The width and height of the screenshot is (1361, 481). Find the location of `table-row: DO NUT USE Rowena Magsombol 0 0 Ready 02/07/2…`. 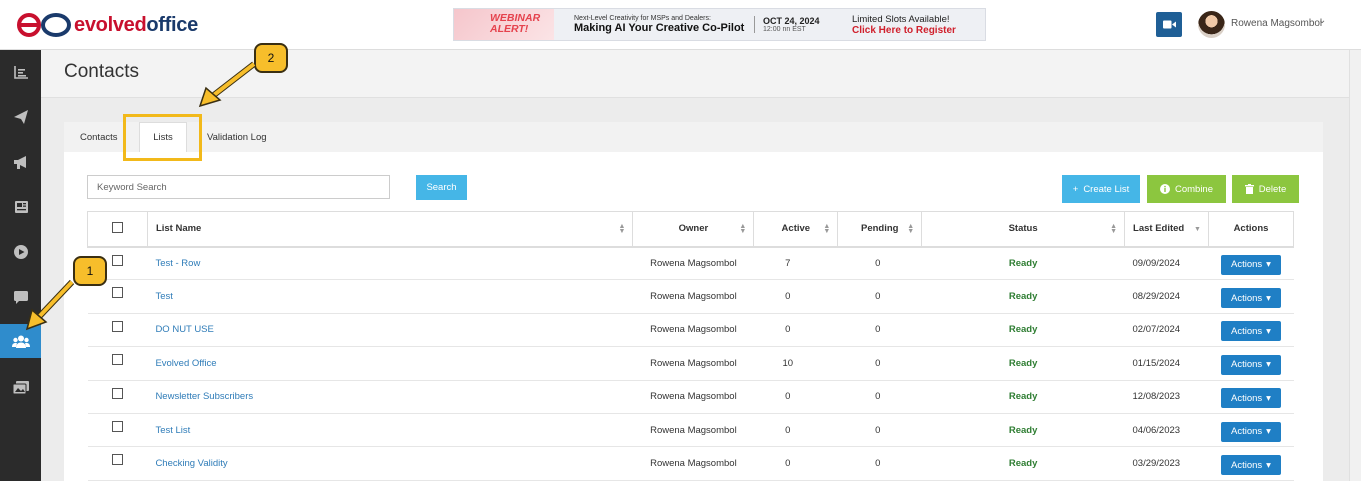

table-row: DO NUT USE Rowena Magsombol 0 0 Ready 02/07/2… is located at coordinates (690, 330).